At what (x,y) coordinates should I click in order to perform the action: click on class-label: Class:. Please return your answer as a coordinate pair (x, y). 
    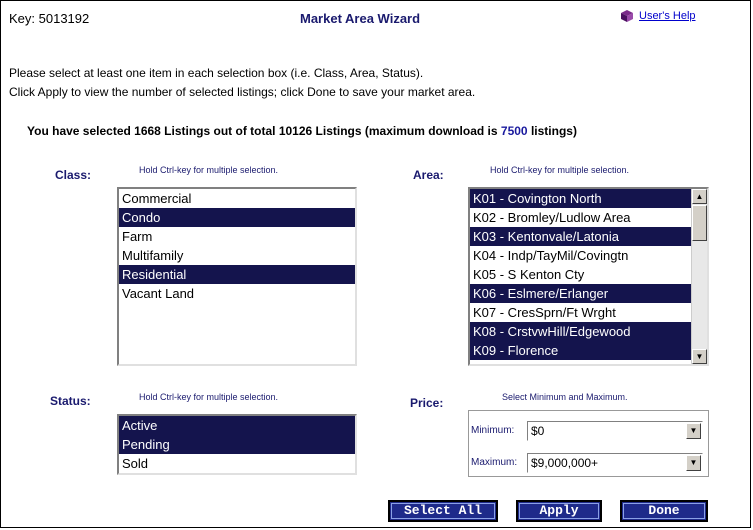
    Looking at the image, I should click on (73, 175).